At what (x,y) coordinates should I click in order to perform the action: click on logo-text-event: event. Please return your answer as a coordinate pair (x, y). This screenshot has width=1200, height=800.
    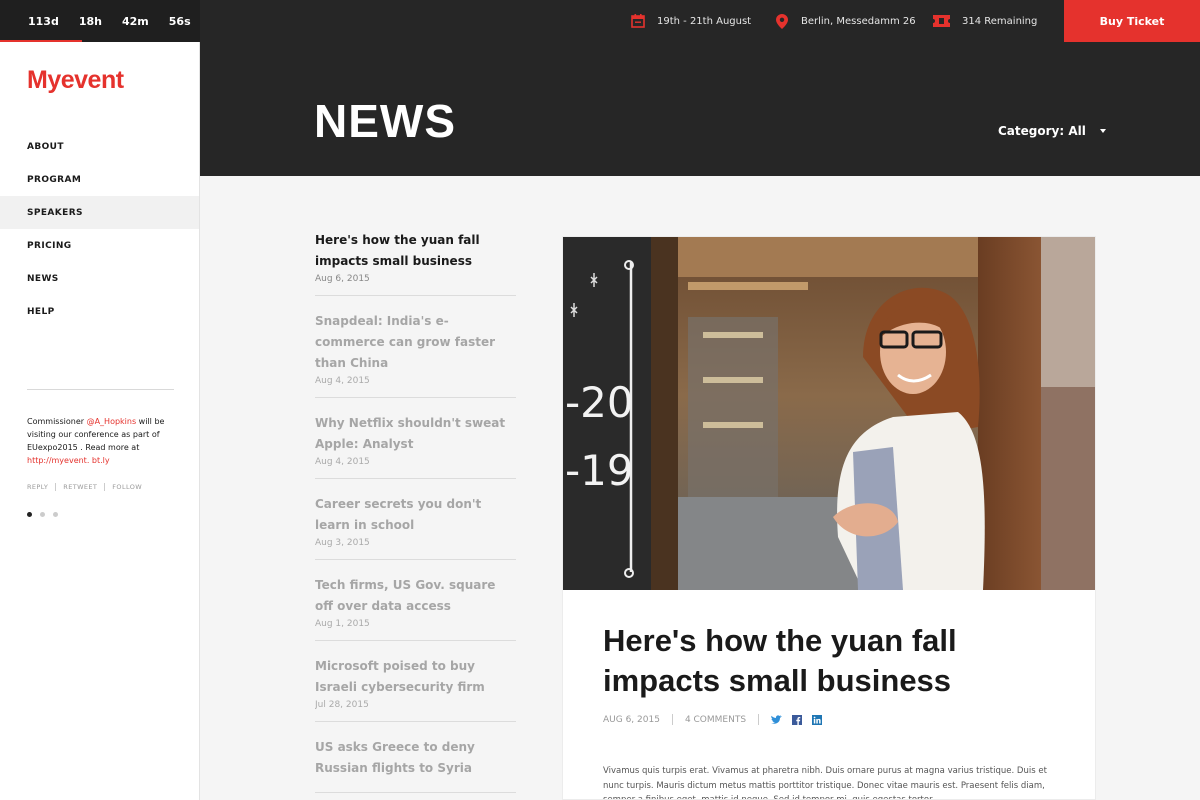
    Looking at the image, I should click on (92, 80).